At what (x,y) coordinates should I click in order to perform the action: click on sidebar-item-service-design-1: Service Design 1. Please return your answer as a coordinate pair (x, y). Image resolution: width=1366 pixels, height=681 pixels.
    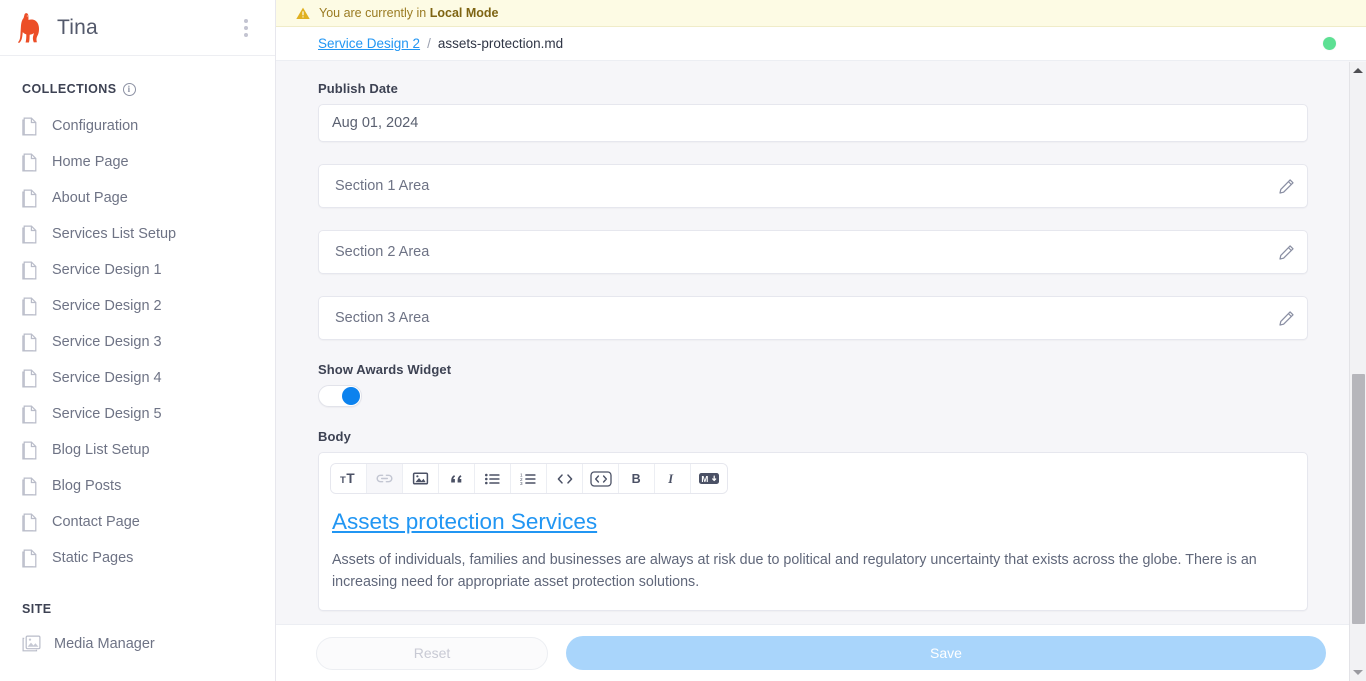
    Looking at the image, I should click on (137, 270).